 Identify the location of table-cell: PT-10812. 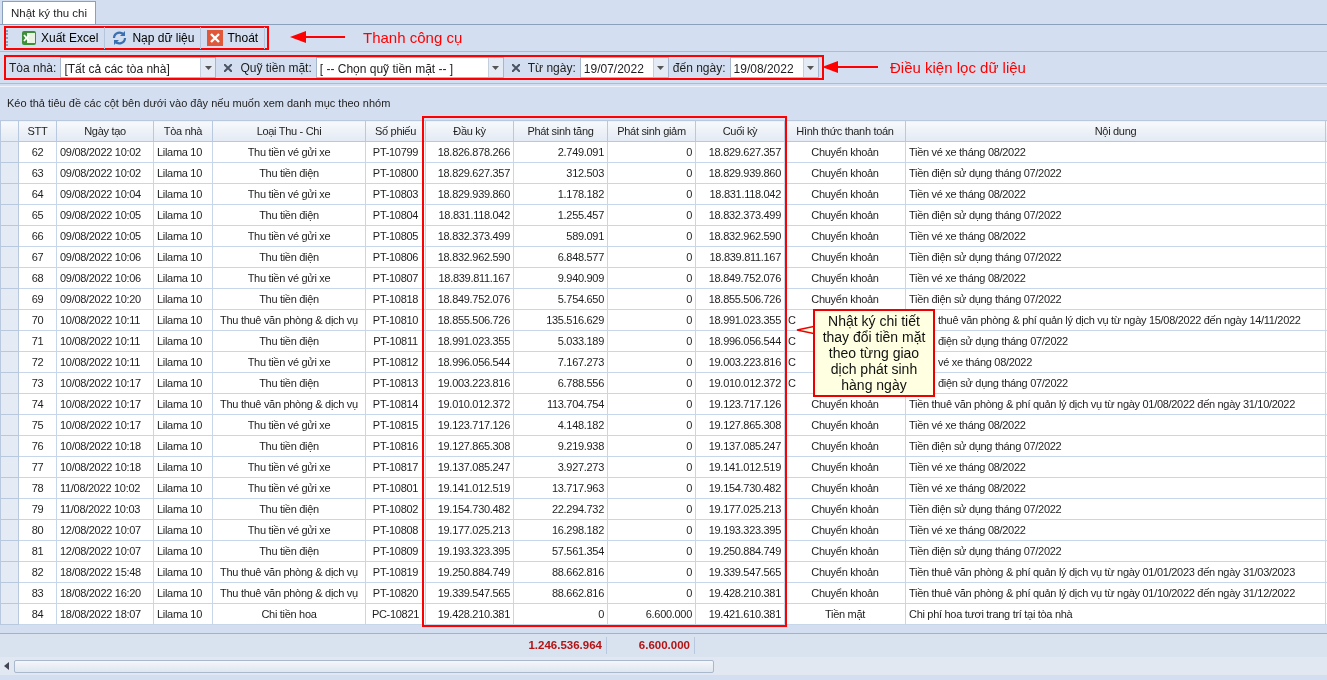
(395, 362).